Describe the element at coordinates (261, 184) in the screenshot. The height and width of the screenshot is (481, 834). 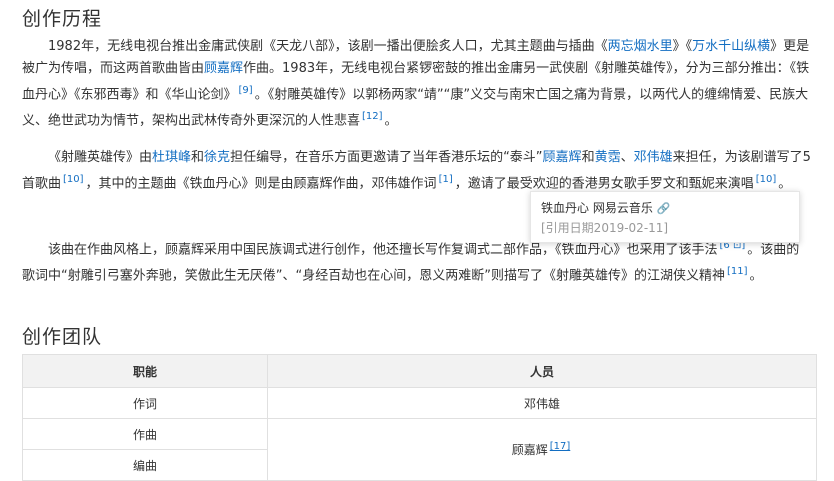
I see `text: ，其中的主题曲《铁血丹心》则是由顾嘉辉作曲，邓伟雄作词` at that location.